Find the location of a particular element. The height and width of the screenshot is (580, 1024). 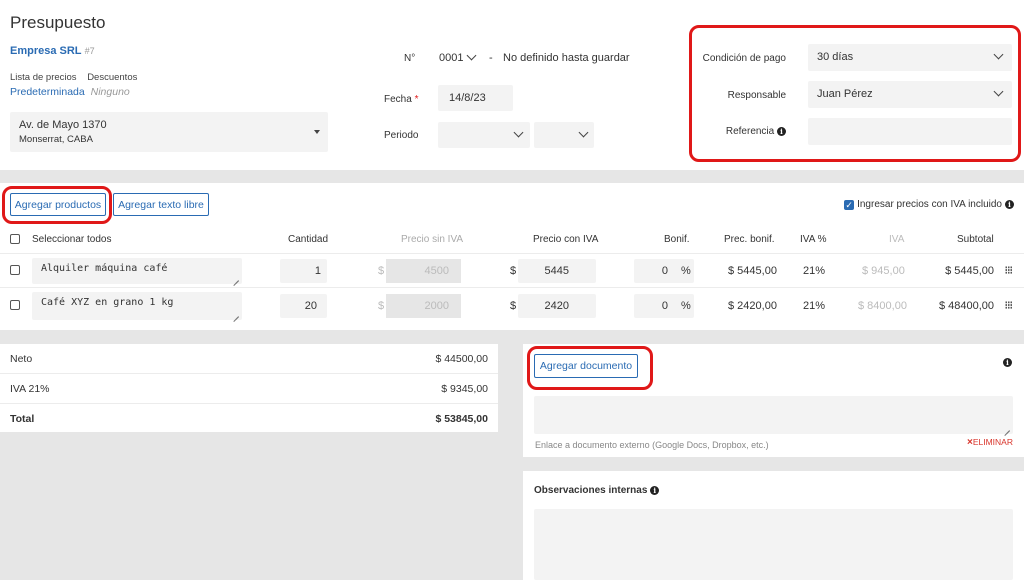

disc-price-value: $ 2420,00 is located at coordinates (752, 306).